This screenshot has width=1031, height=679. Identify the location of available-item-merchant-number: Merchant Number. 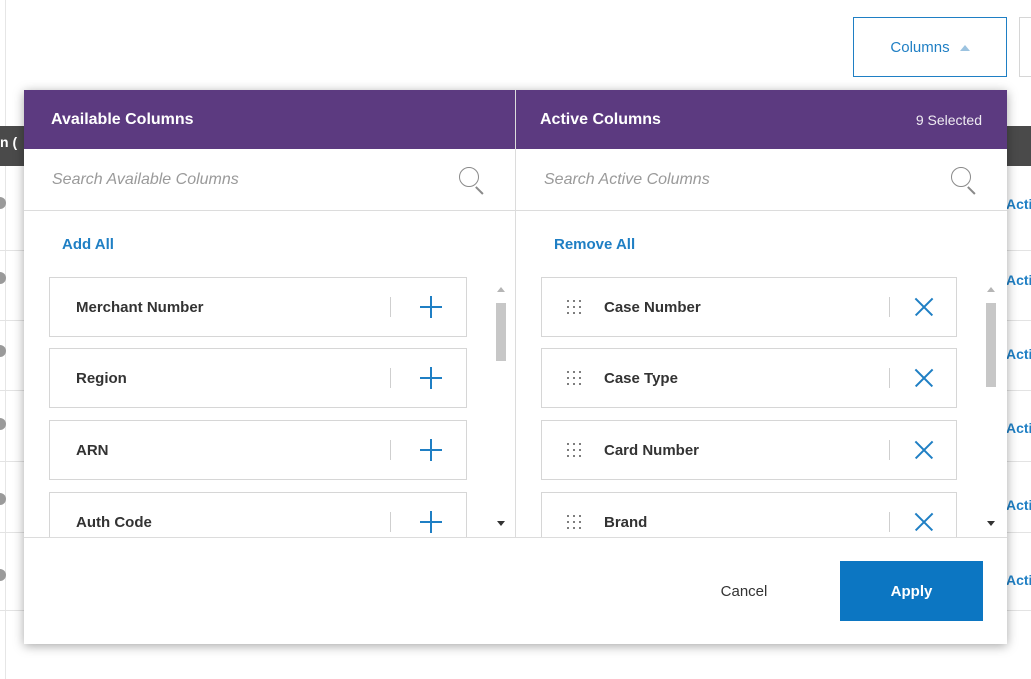
(258, 307).